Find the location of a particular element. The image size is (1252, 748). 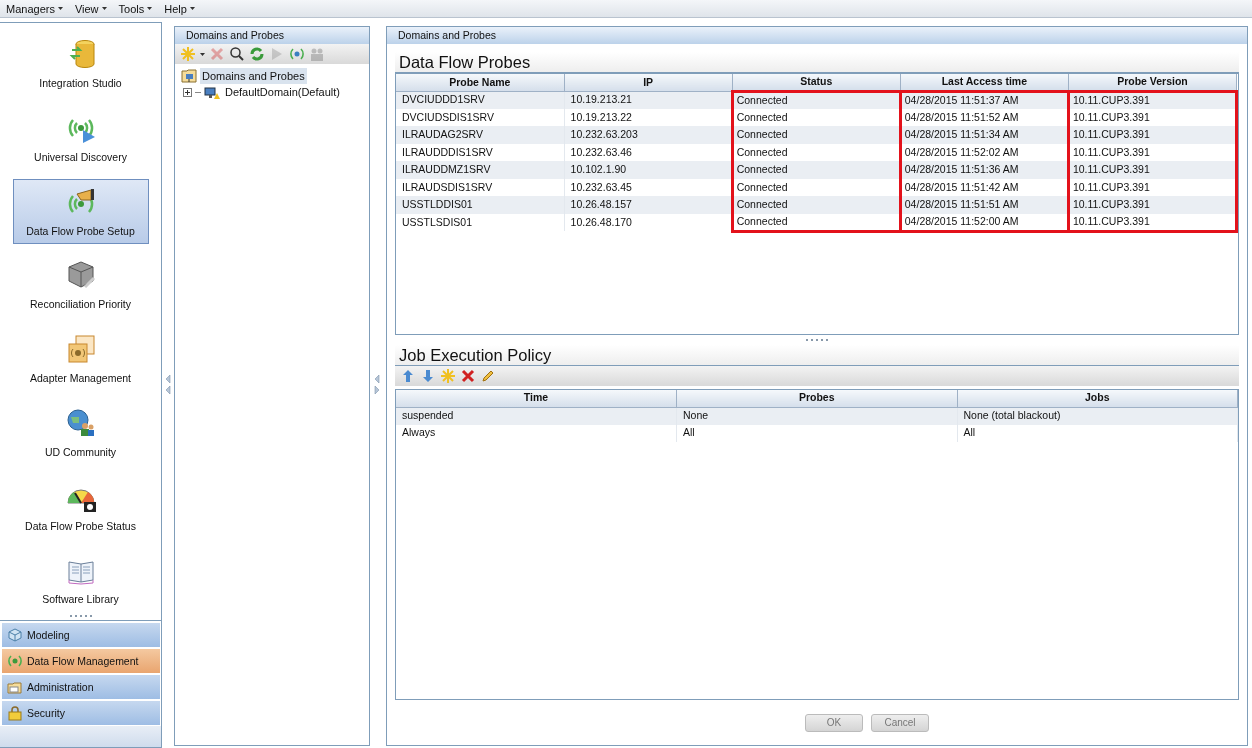

lock-icon is located at coordinates (15, 713).